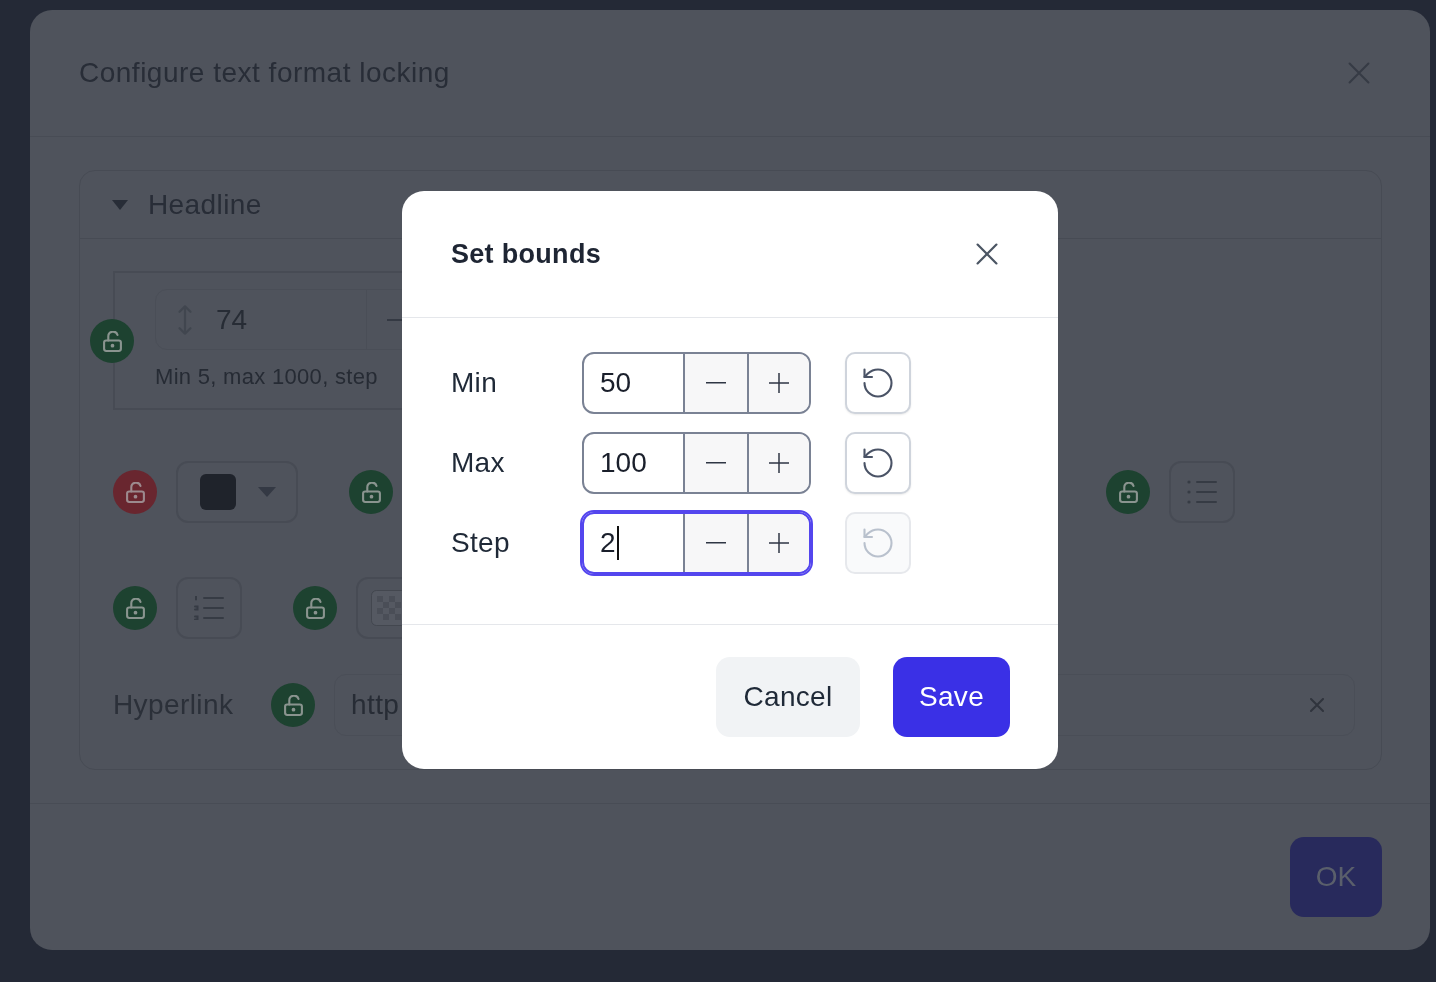 The width and height of the screenshot is (1436, 982). I want to click on numbered-list-icon, so click(209, 608).